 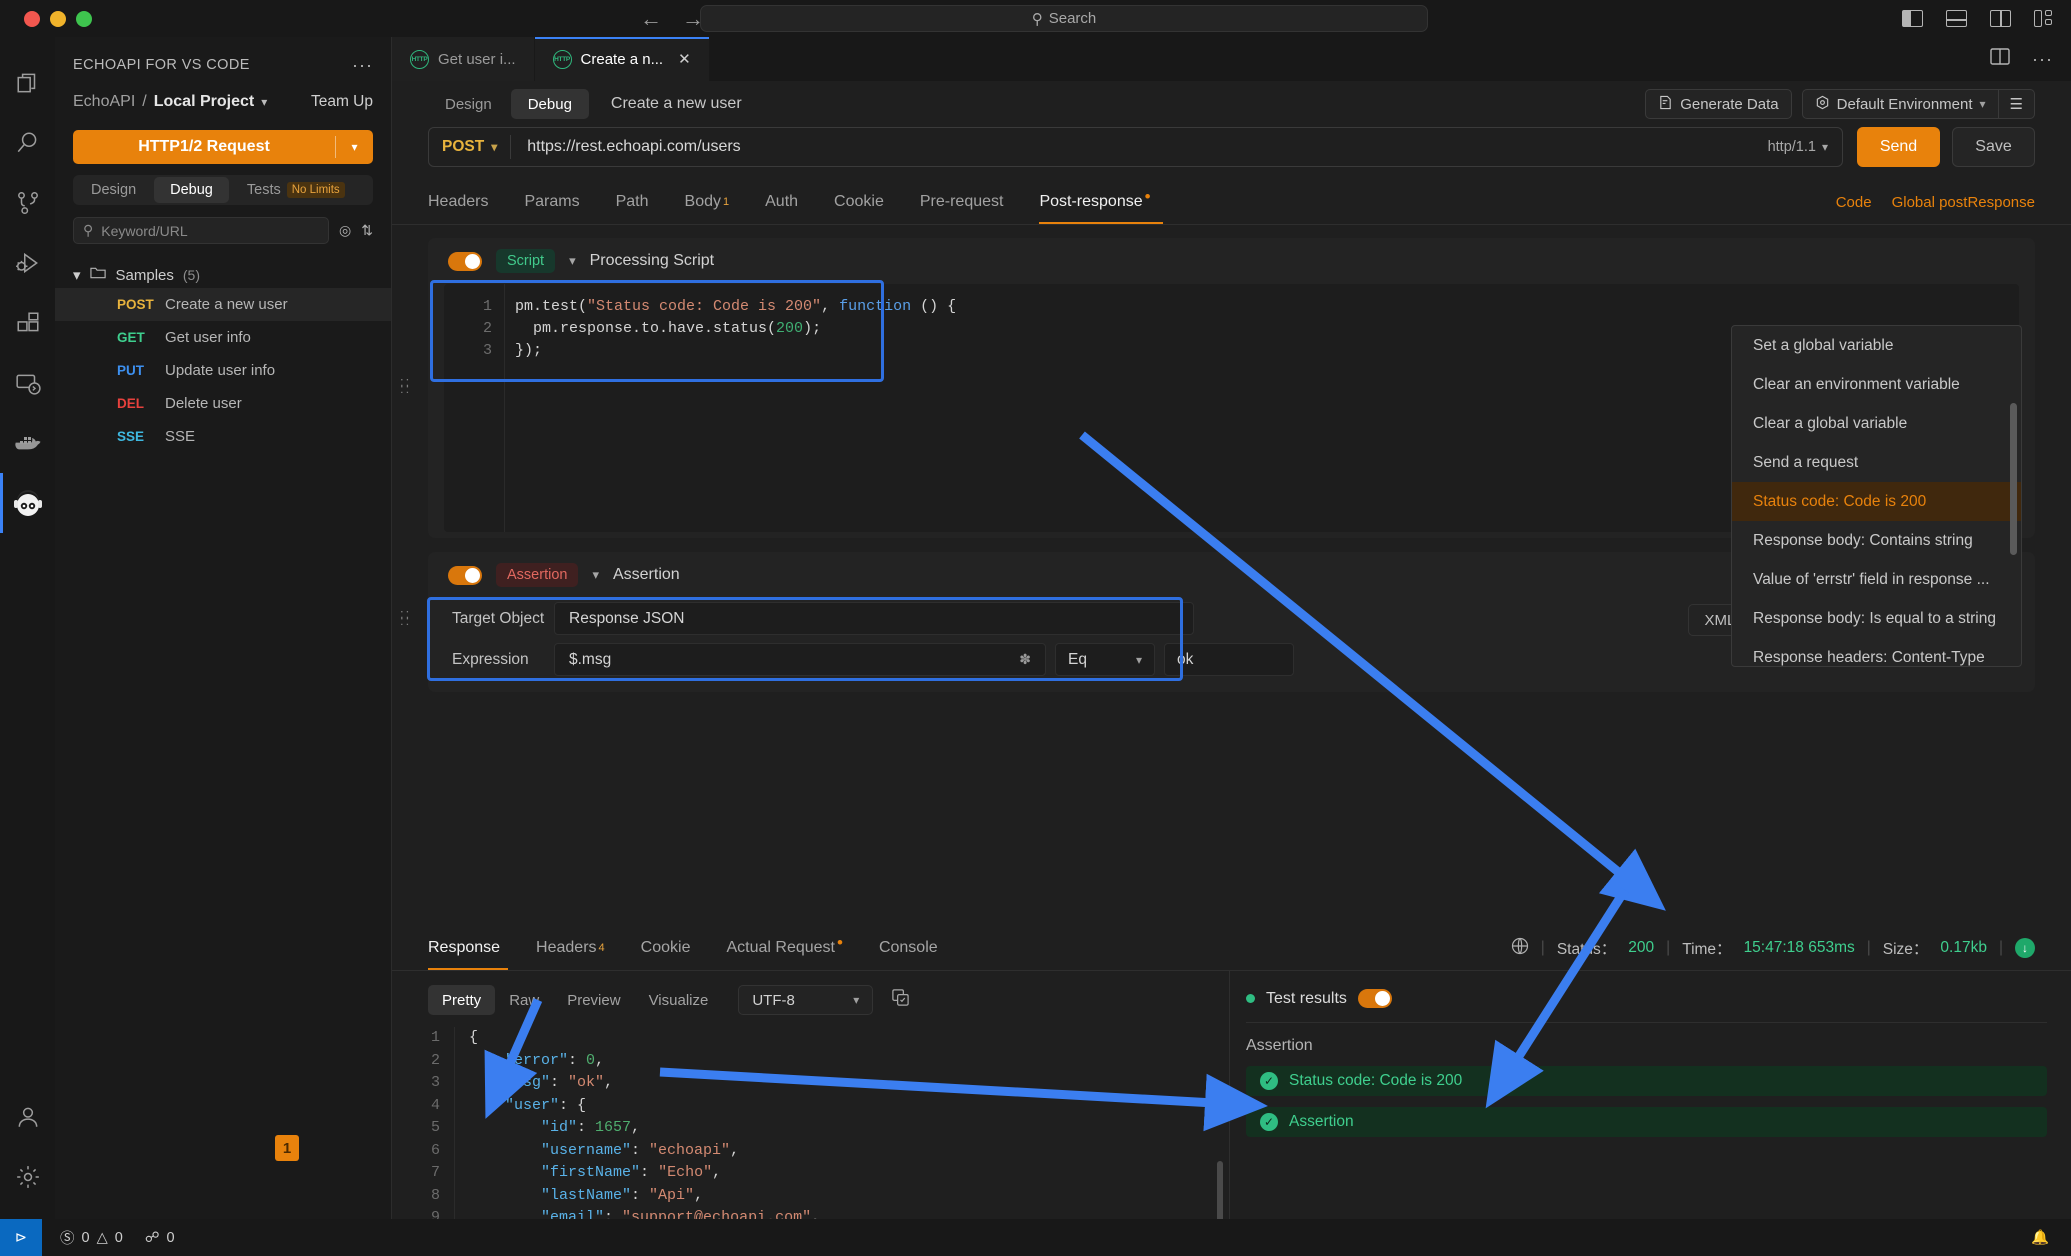 What do you see at coordinates (1646, 1122) in the screenshot?
I see `list-item: ✓ Assertion` at bounding box center [1646, 1122].